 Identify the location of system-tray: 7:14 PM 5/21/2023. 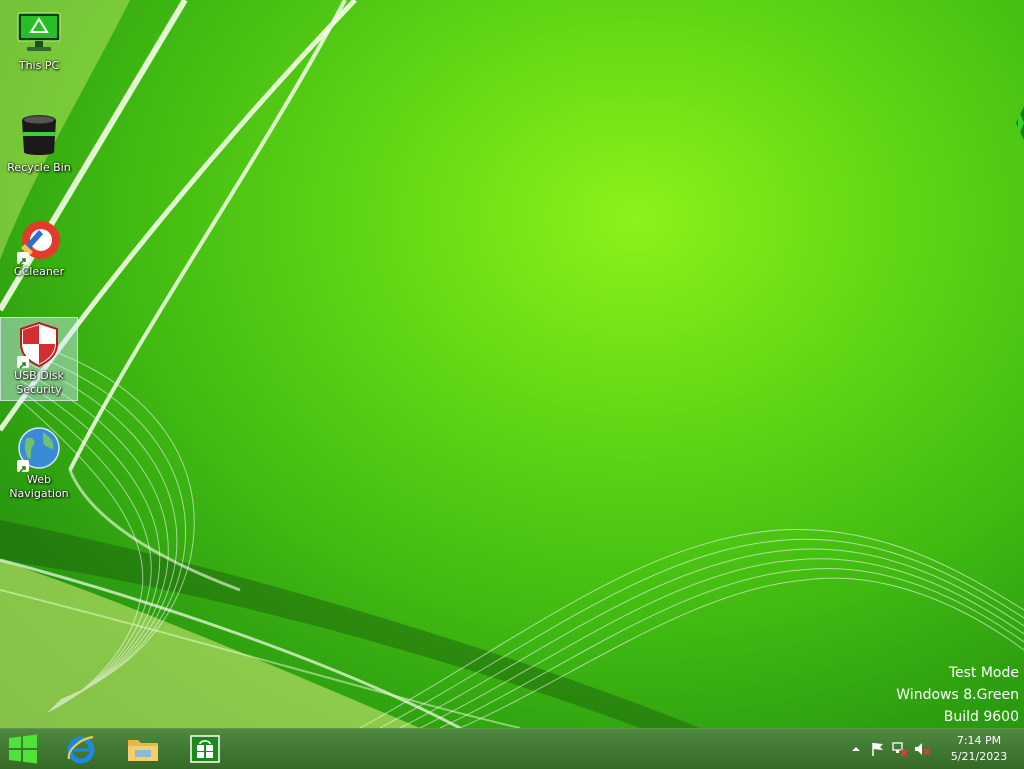
(929, 749).